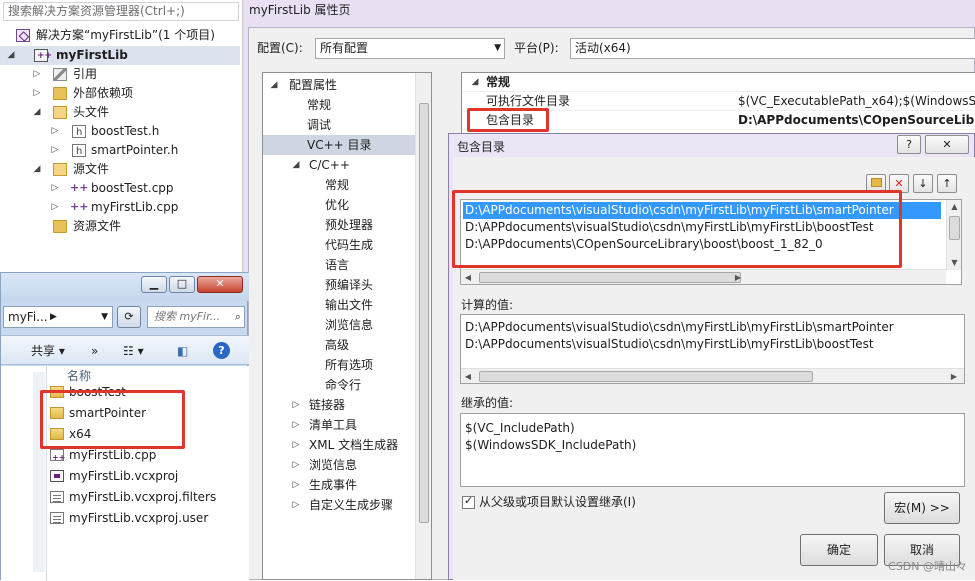 The width and height of the screenshot is (975, 581). What do you see at coordinates (339, 505) in the screenshot?
I see `config-tree-item: ▷ 自定义生成步骤` at bounding box center [339, 505].